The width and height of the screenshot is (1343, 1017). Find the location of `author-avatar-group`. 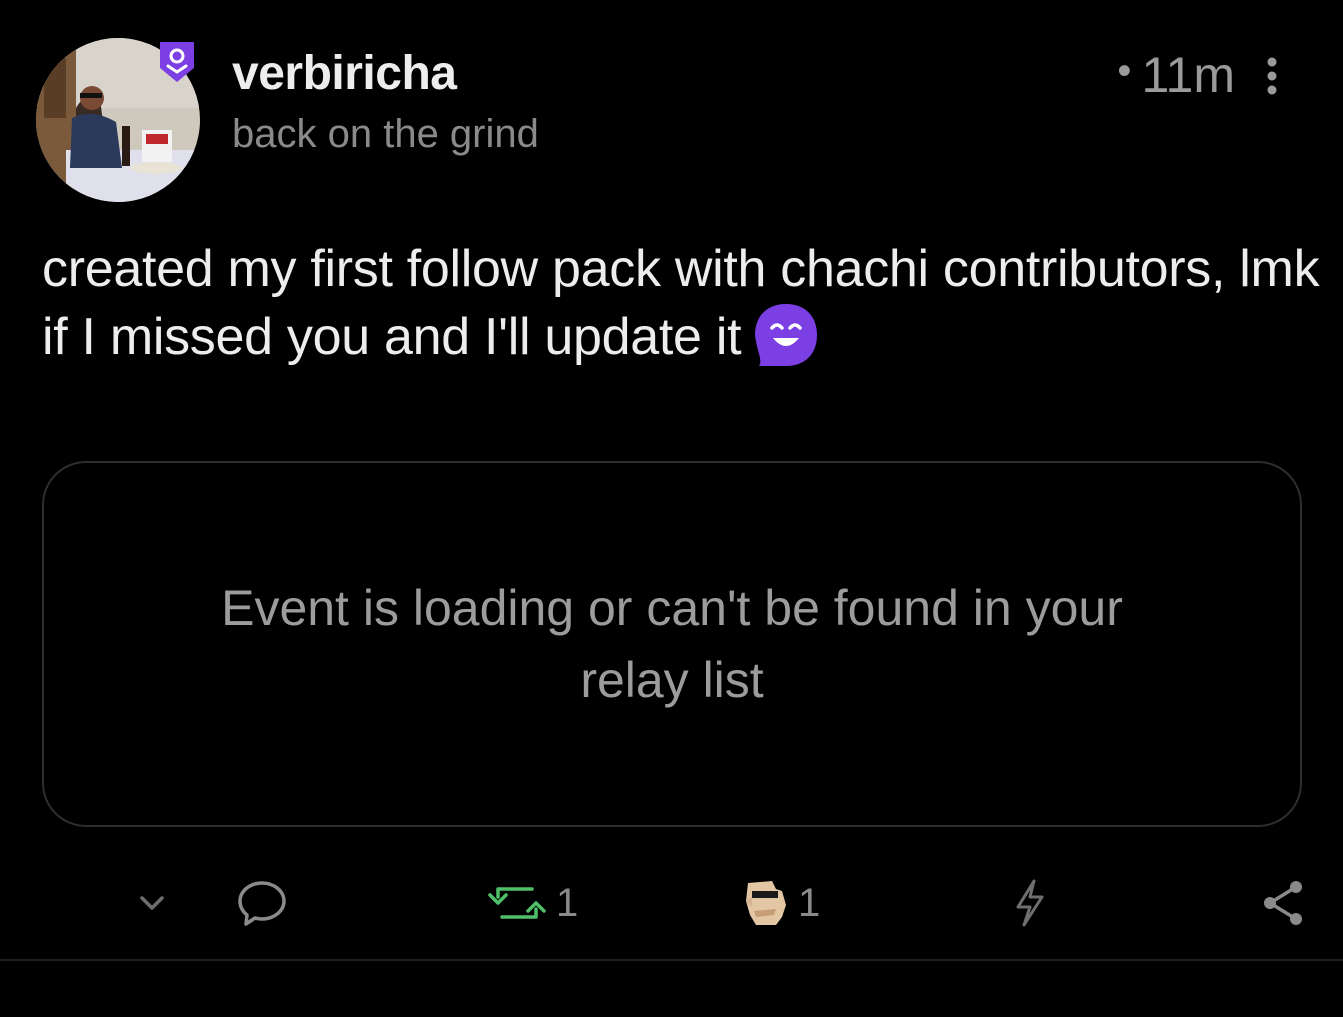

author-avatar-group is located at coordinates (119, 121).